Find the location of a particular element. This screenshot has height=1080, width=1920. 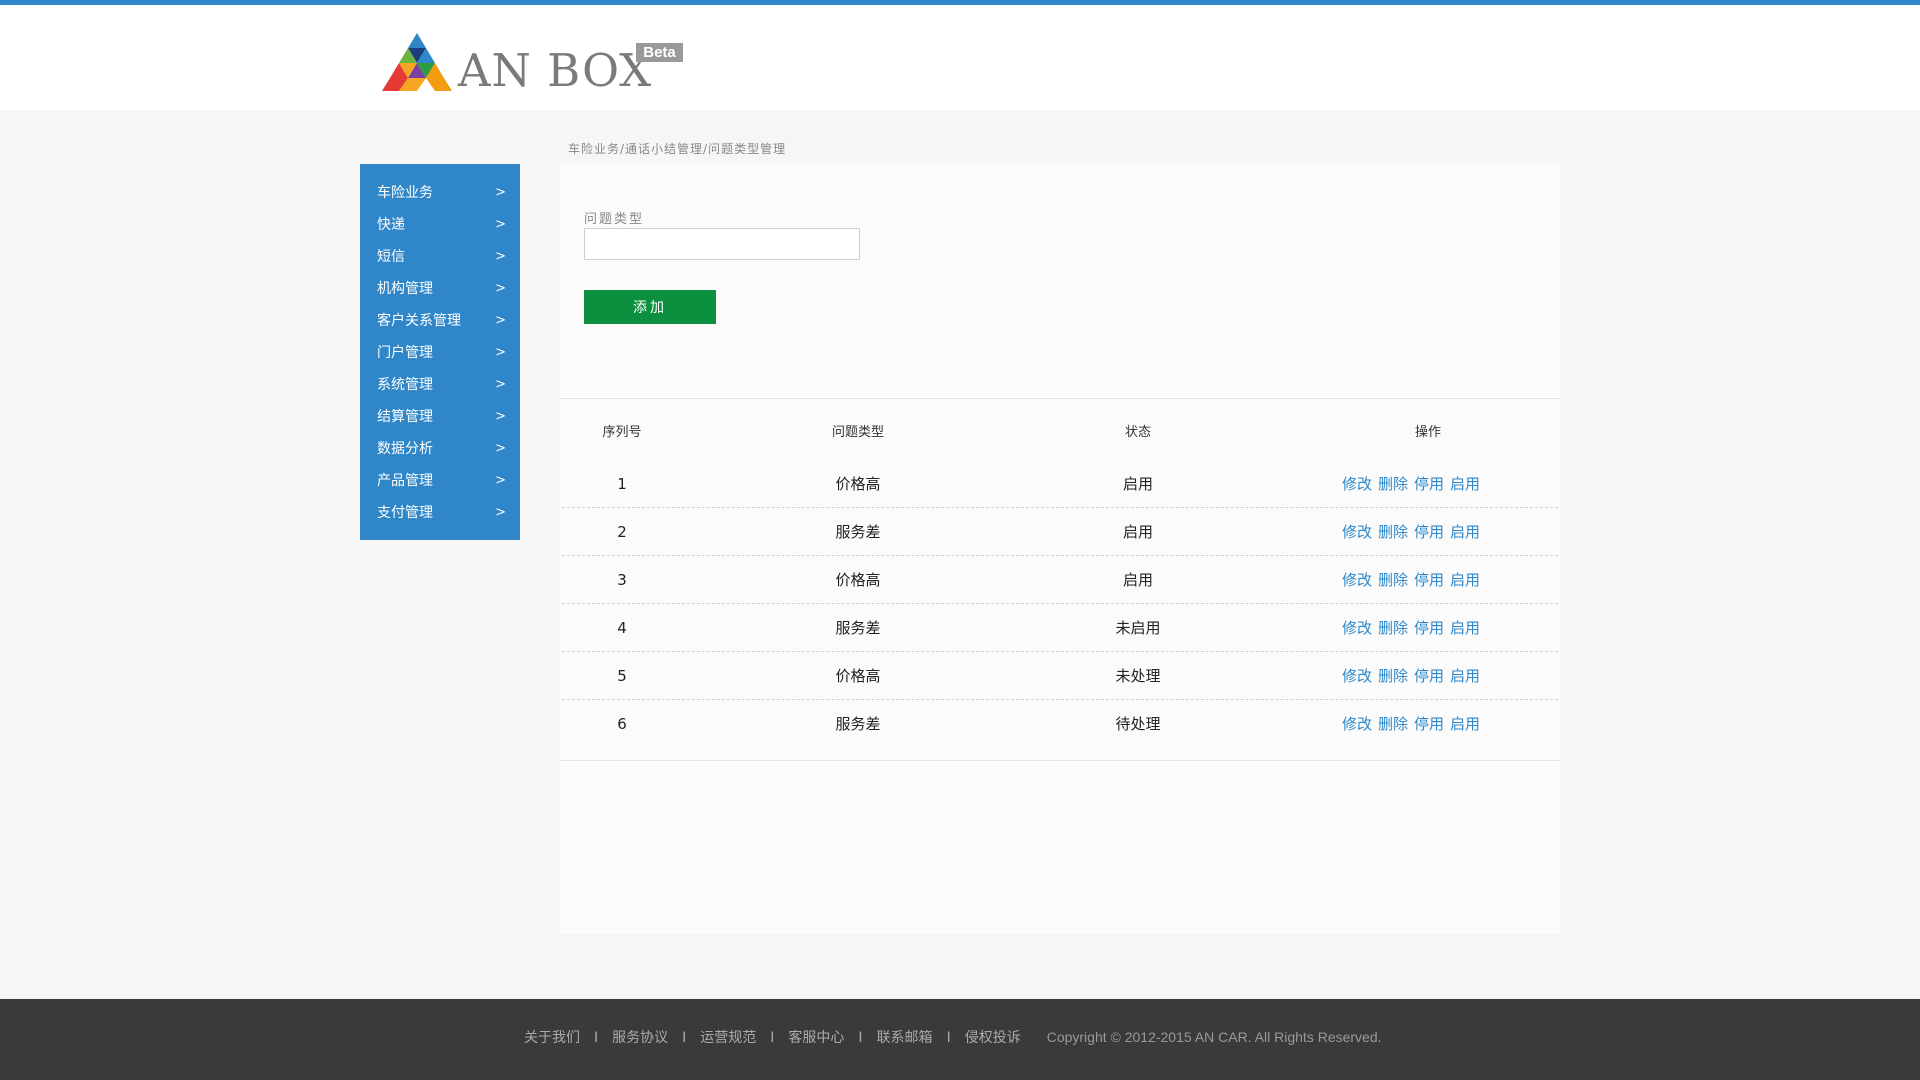

logo-triangles-icon is located at coordinates (417, 62).